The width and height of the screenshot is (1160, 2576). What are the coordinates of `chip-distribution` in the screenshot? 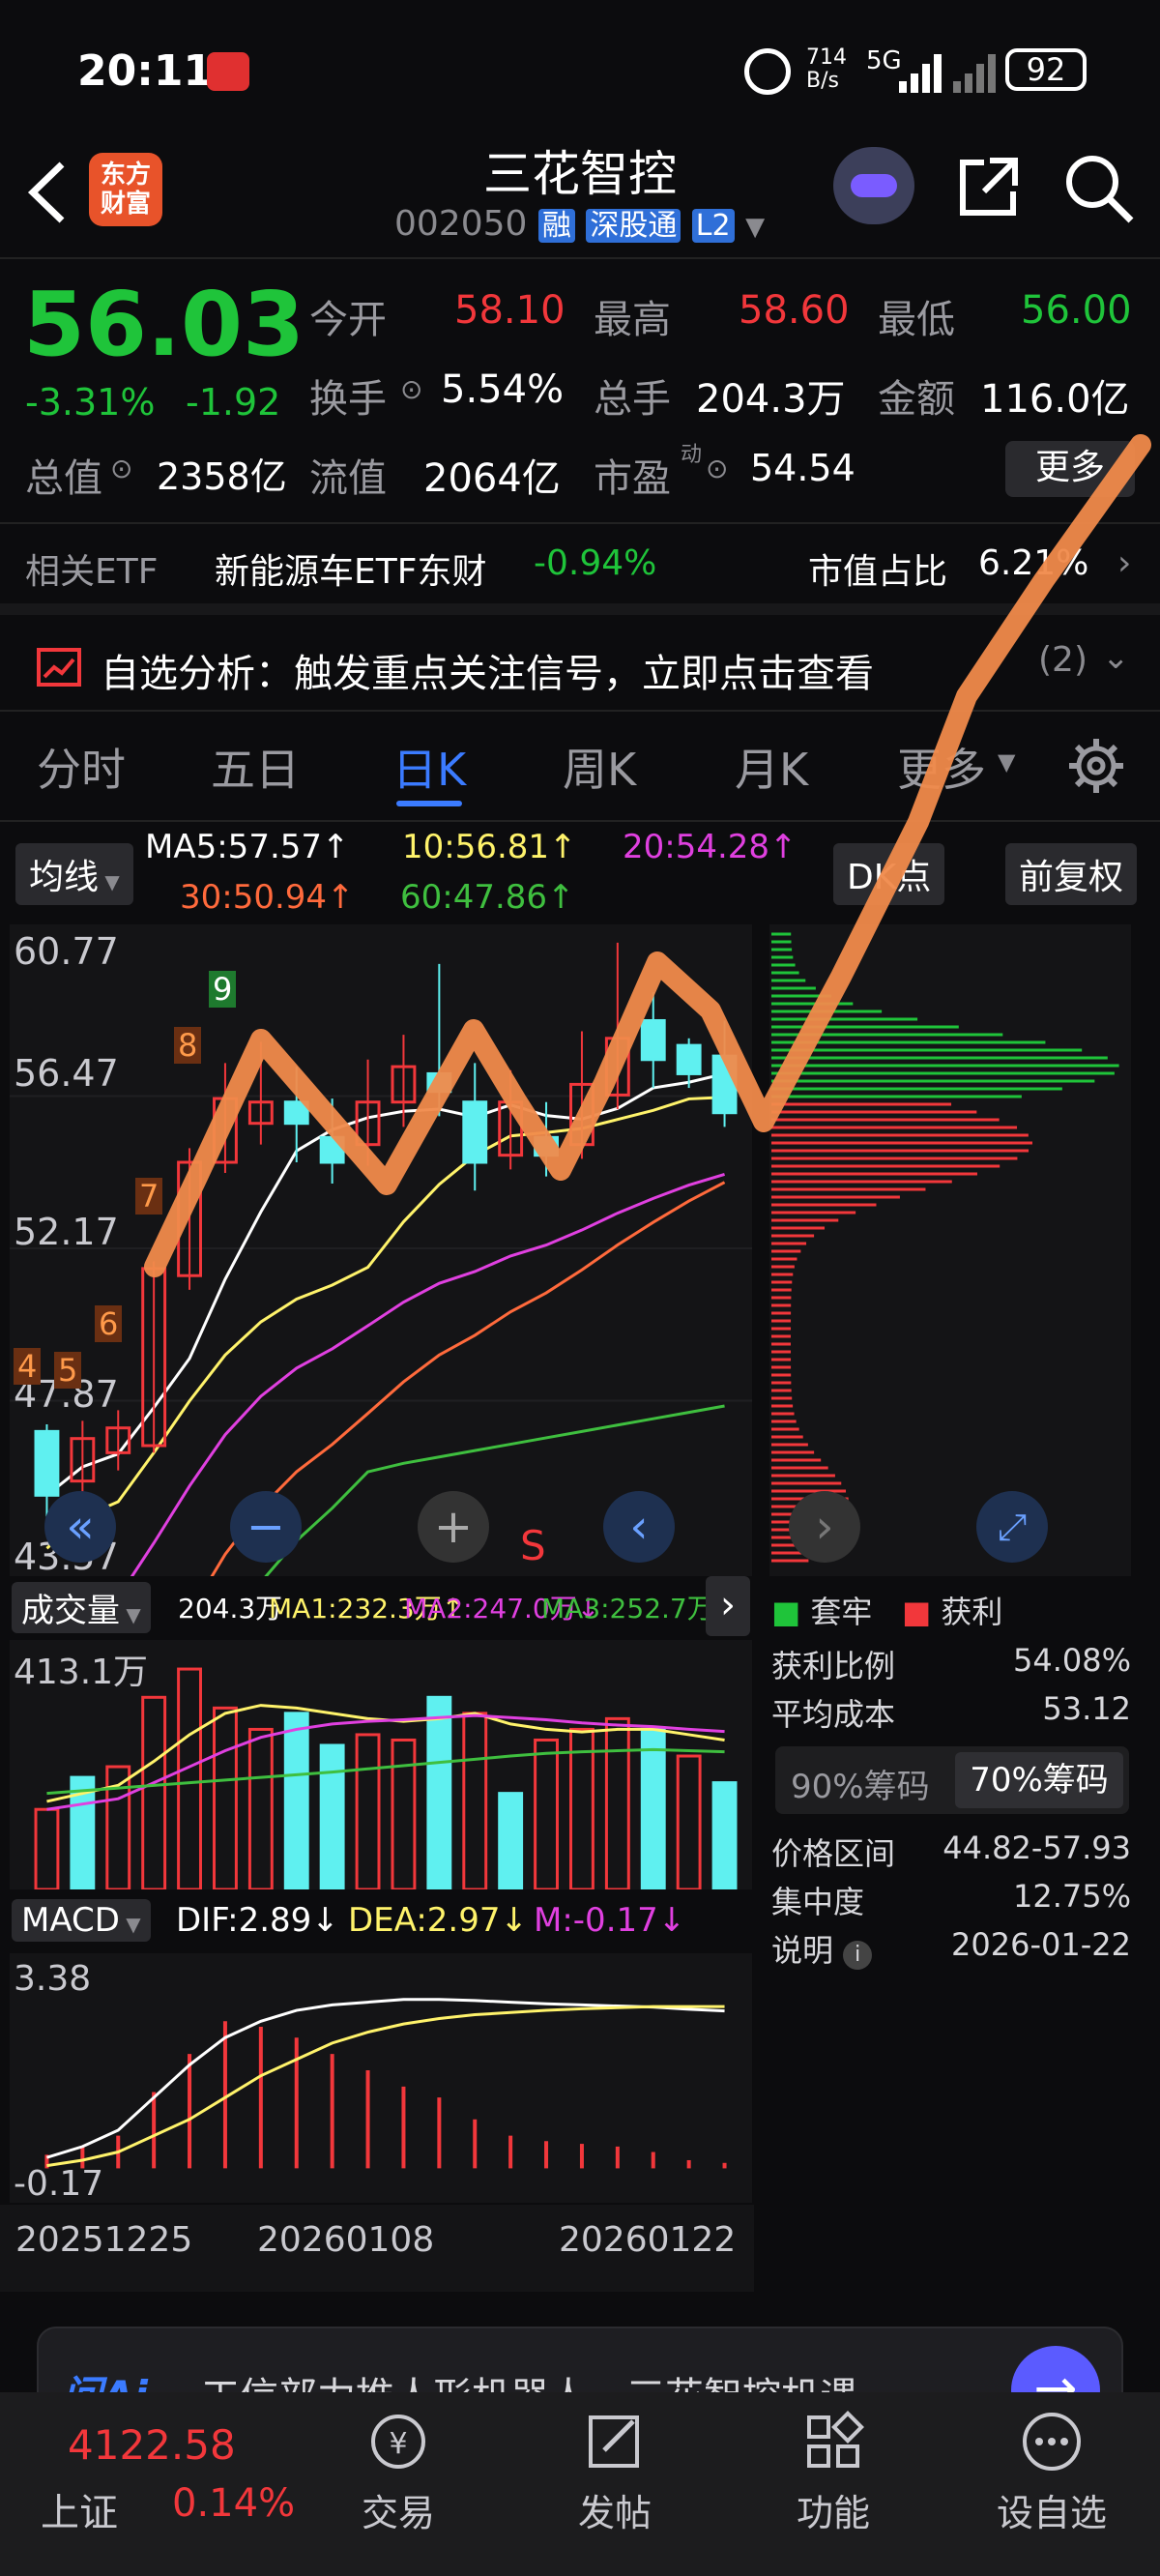 It's located at (950, 1250).